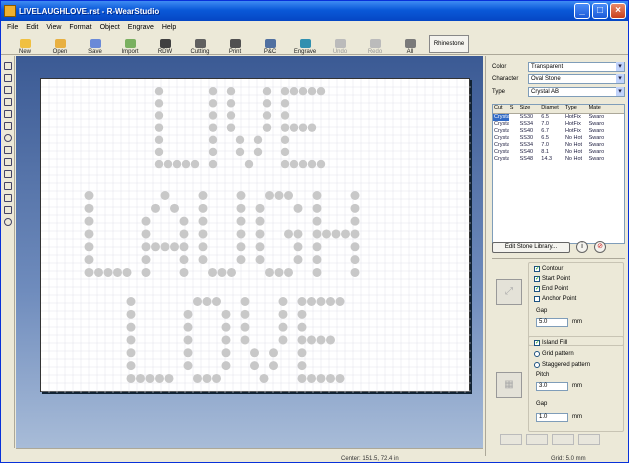  I want to click on menu-object: Object, so click(110, 27).